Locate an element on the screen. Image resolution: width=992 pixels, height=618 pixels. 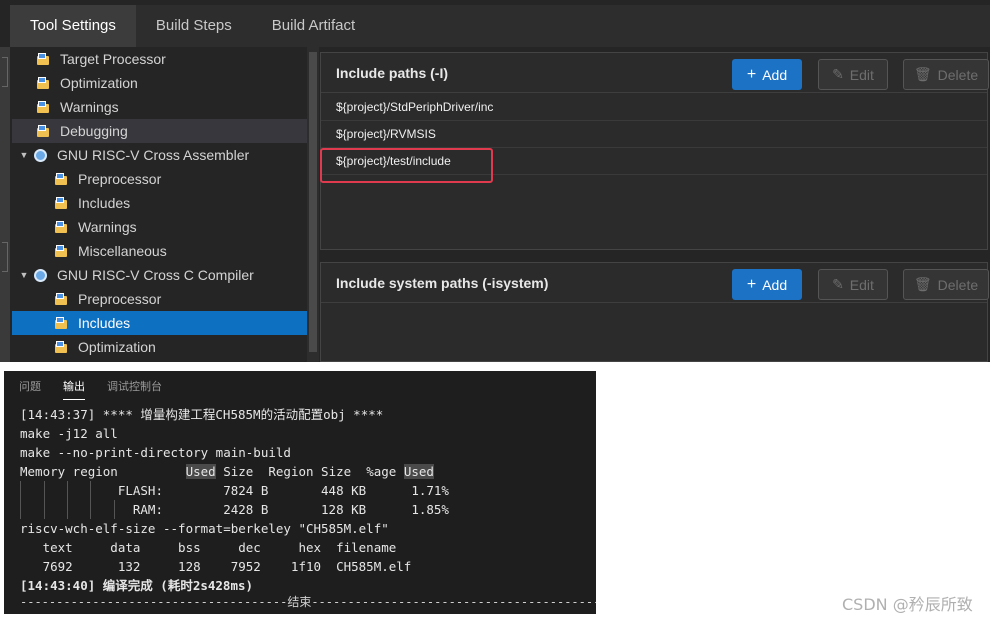
tree-item-label: GNU RISC-V Cross Assembler is located at coordinates (153, 155).